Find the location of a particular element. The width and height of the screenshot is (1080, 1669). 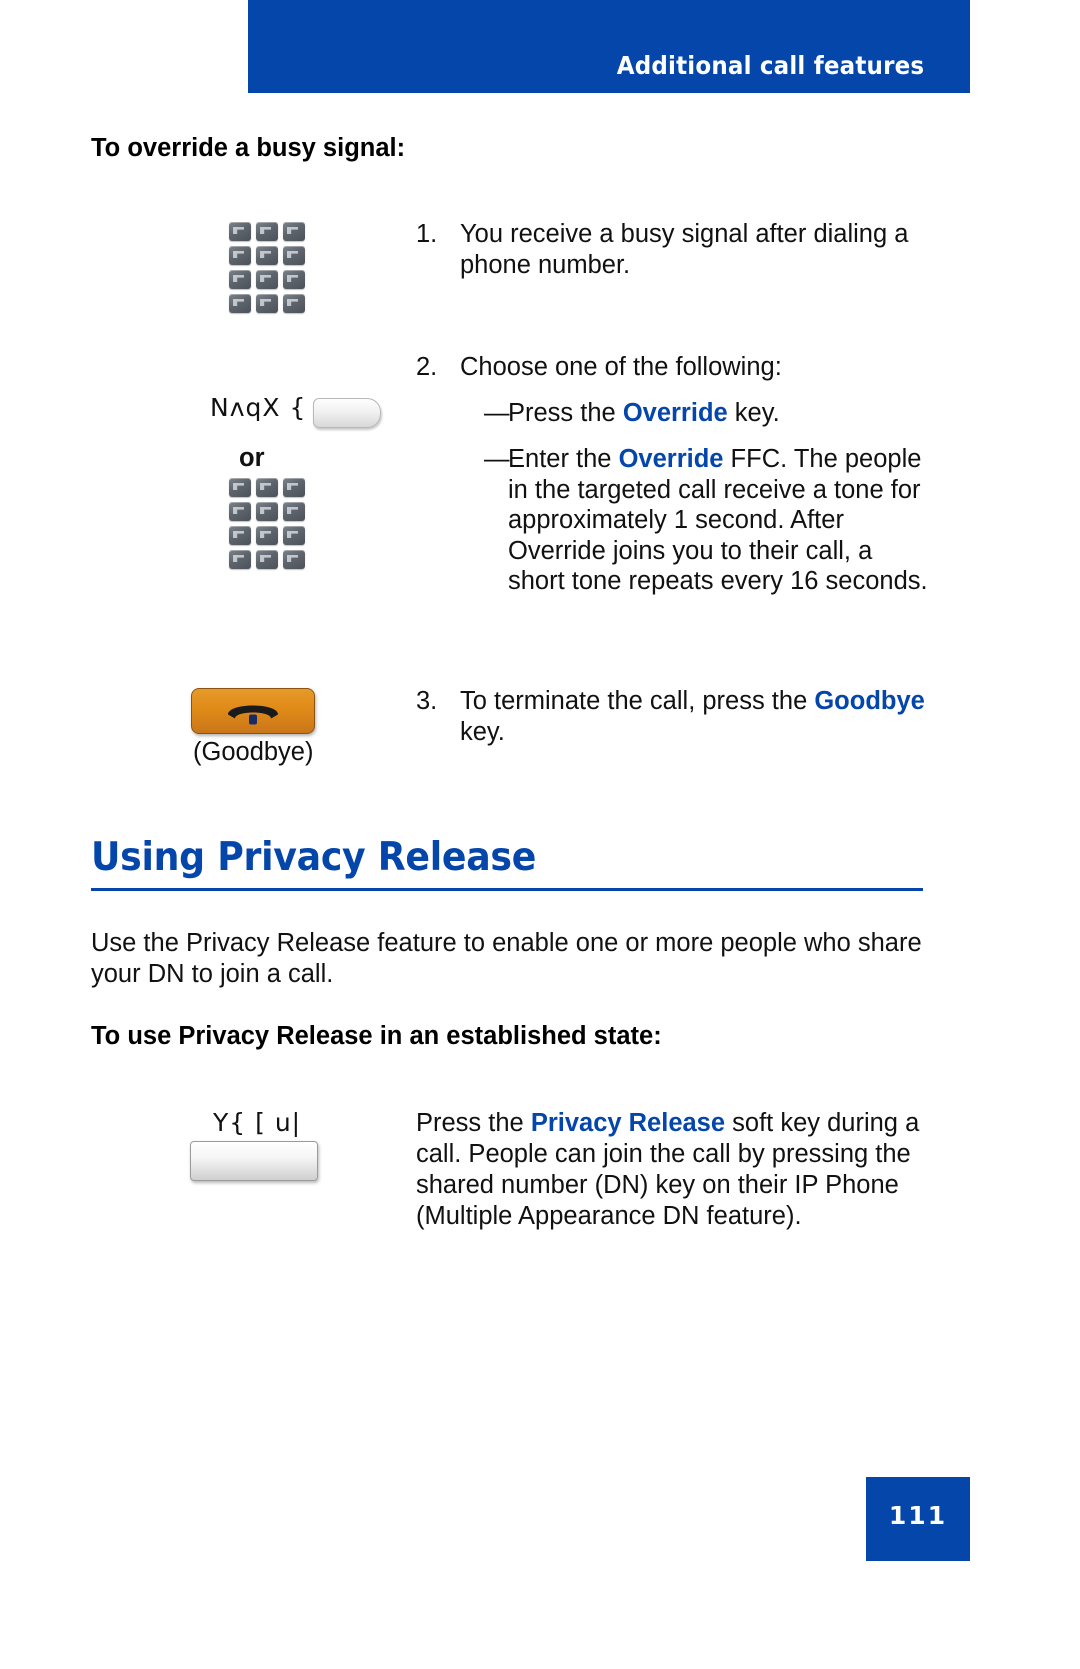

bullet-text-after: key. is located at coordinates (753, 413).